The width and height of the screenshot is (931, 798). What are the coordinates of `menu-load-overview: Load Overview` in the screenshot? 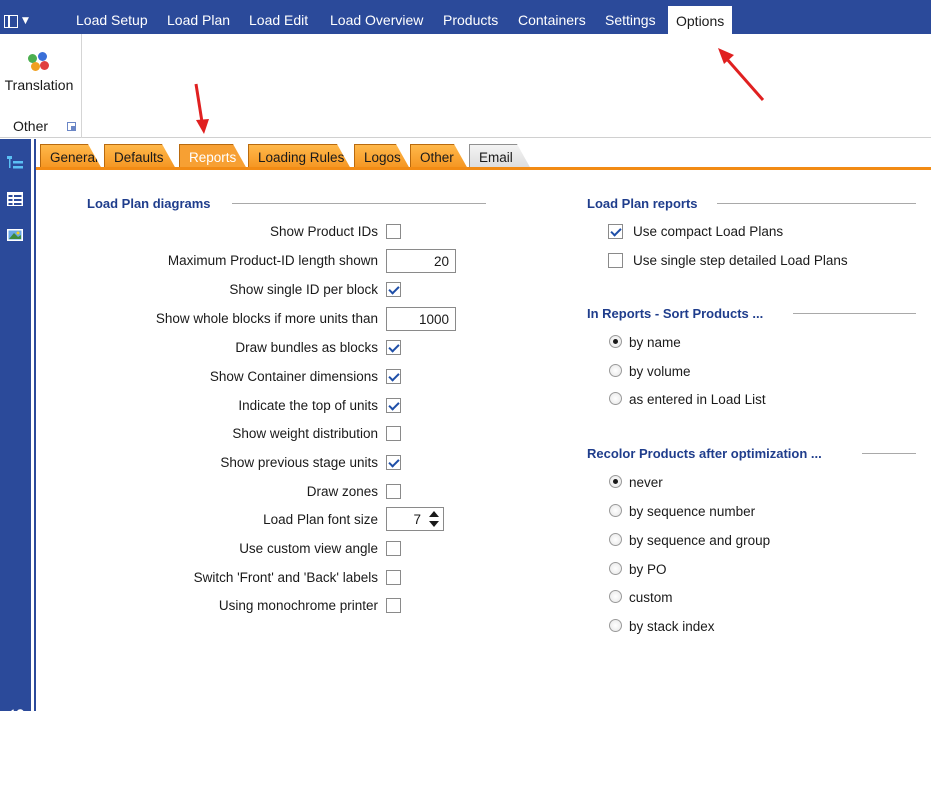 It's located at (376, 23).